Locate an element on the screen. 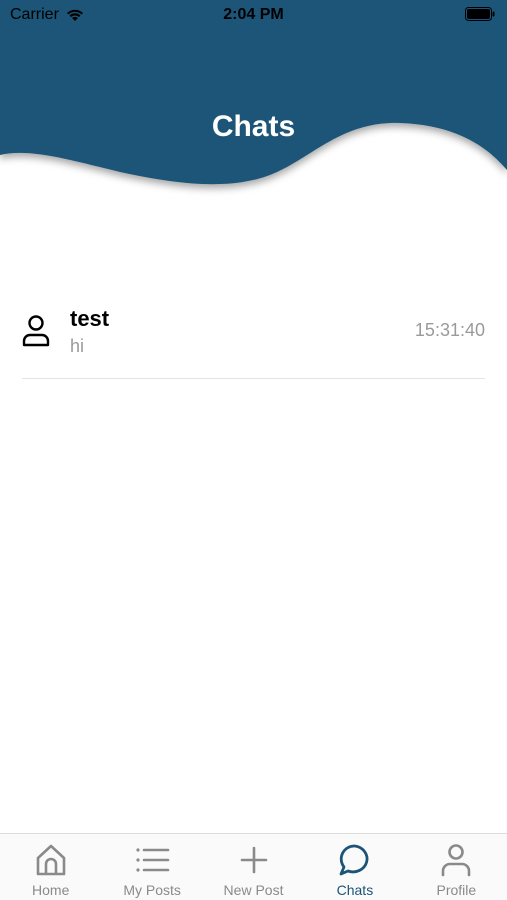 The height and width of the screenshot is (900, 507). chat-bubble-icon is located at coordinates (354, 860).